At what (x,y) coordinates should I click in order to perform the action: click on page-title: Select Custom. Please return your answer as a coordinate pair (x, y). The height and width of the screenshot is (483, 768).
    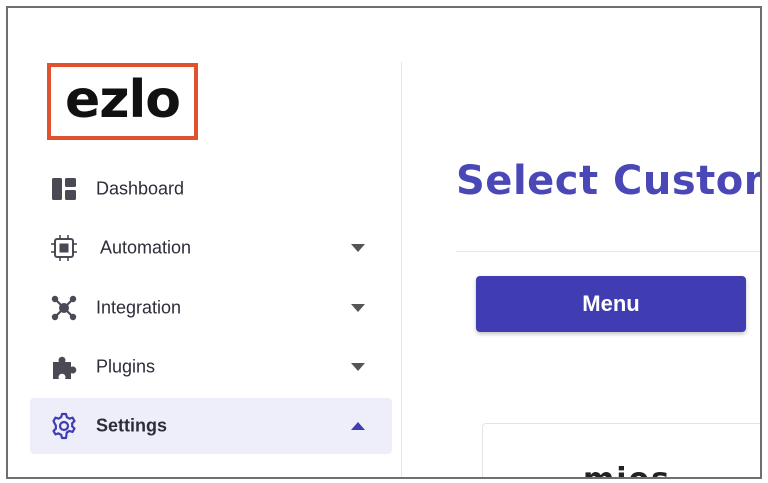
    Looking at the image, I should click on (609, 181).